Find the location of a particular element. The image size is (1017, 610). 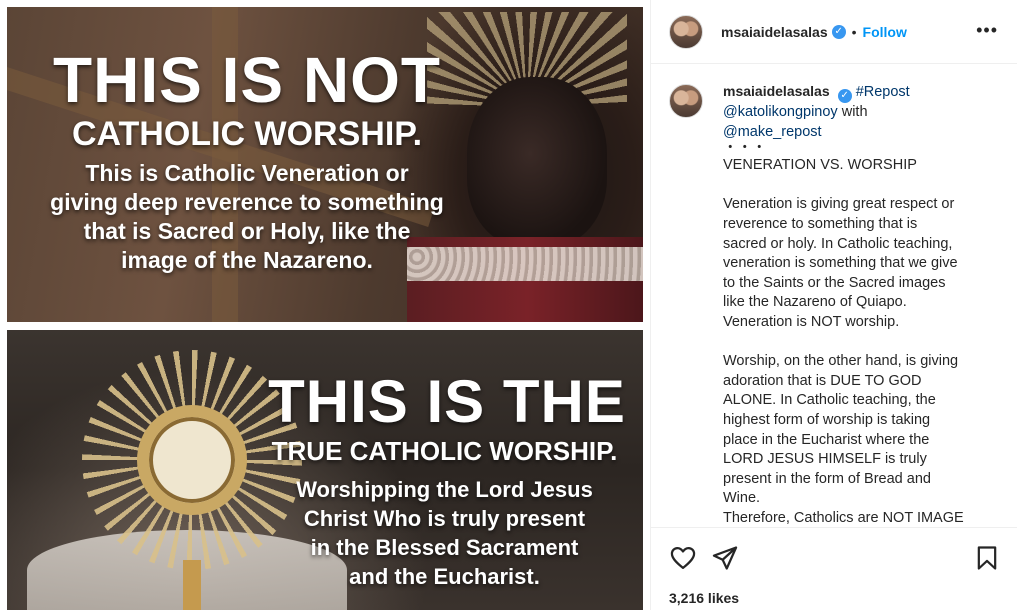

bottom-panel-body-line: Worshipping the Lord Jesus is located at coordinates (444, 489).